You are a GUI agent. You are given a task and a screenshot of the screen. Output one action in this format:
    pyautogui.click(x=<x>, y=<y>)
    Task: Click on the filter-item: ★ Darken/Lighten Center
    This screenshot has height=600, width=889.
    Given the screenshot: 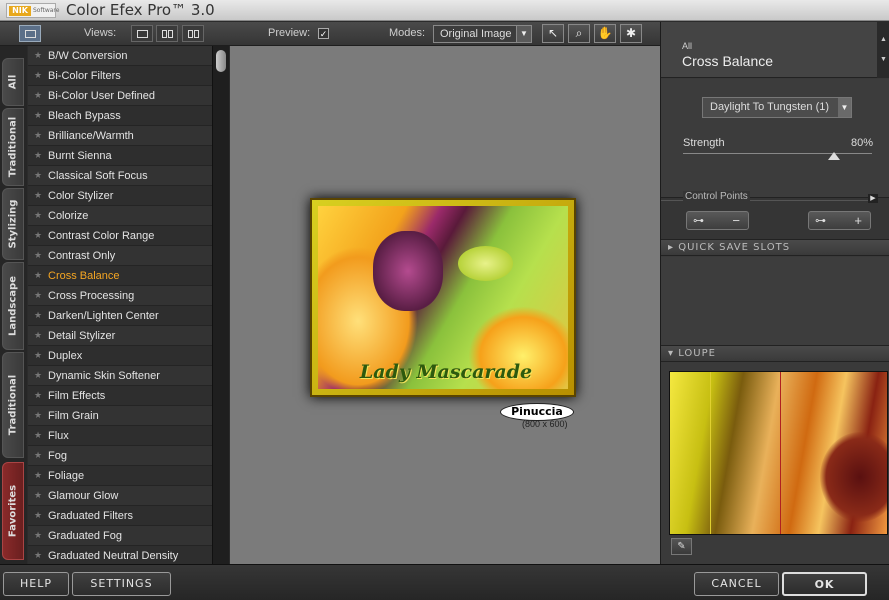 What is the action you would take?
    pyautogui.click(x=120, y=316)
    